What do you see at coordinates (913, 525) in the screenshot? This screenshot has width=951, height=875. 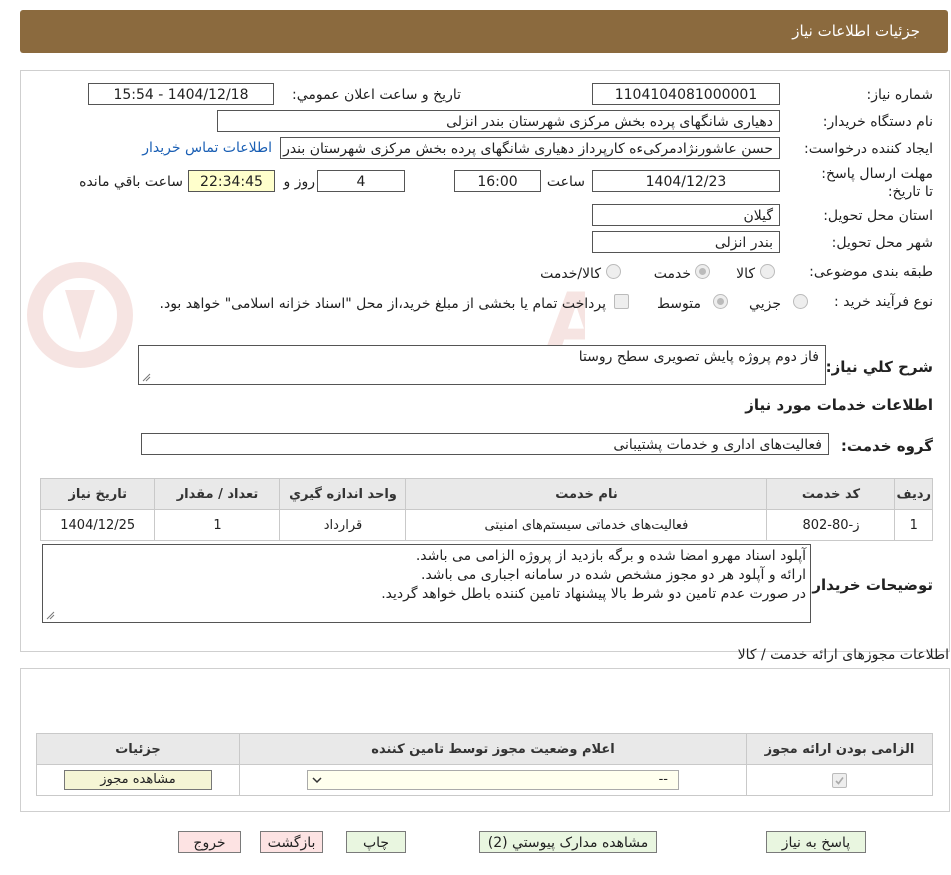 I see `cell-row: 1` at bounding box center [913, 525].